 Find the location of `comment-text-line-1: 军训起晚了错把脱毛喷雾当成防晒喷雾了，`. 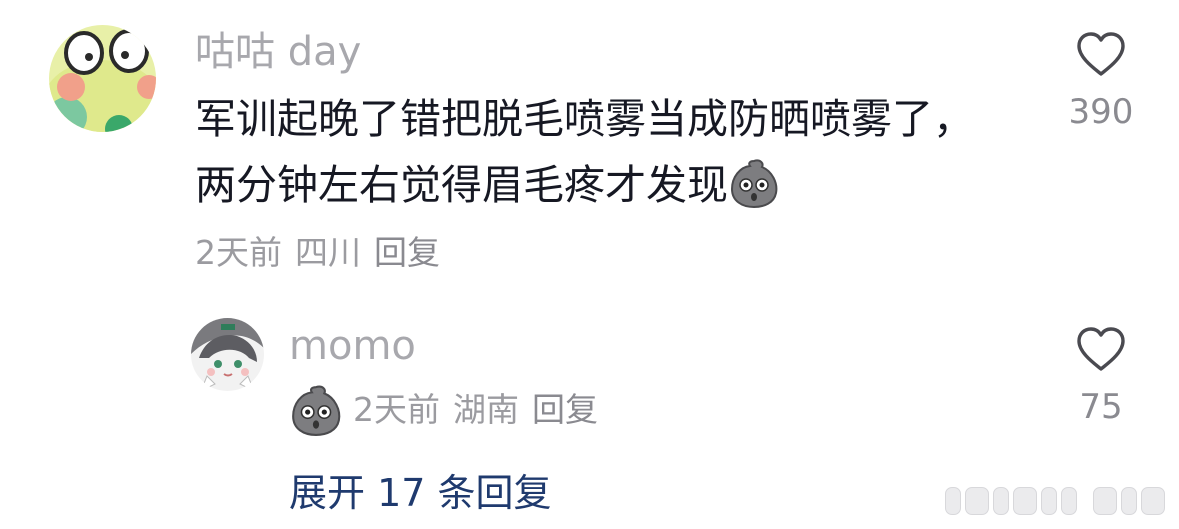

comment-text-line-1: 军训起晚了错把脱毛喷雾当成防晒喷雾了， is located at coordinates (584, 119).